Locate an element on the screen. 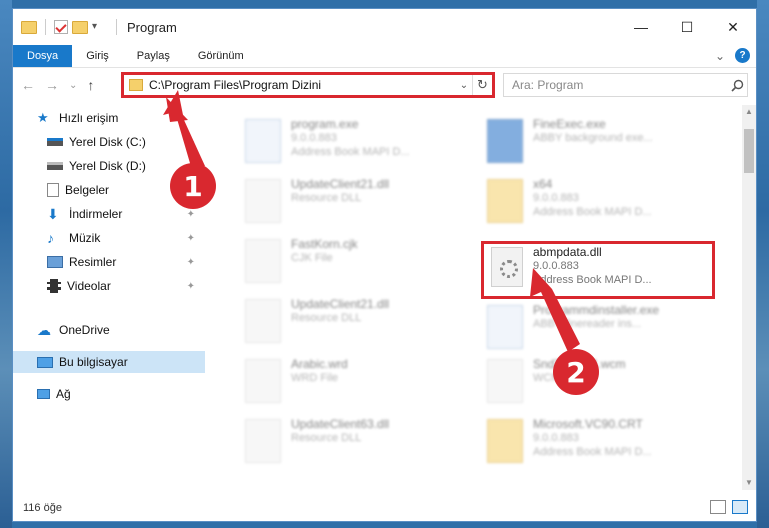  music-icon: ♪ is located at coordinates (50, 238).